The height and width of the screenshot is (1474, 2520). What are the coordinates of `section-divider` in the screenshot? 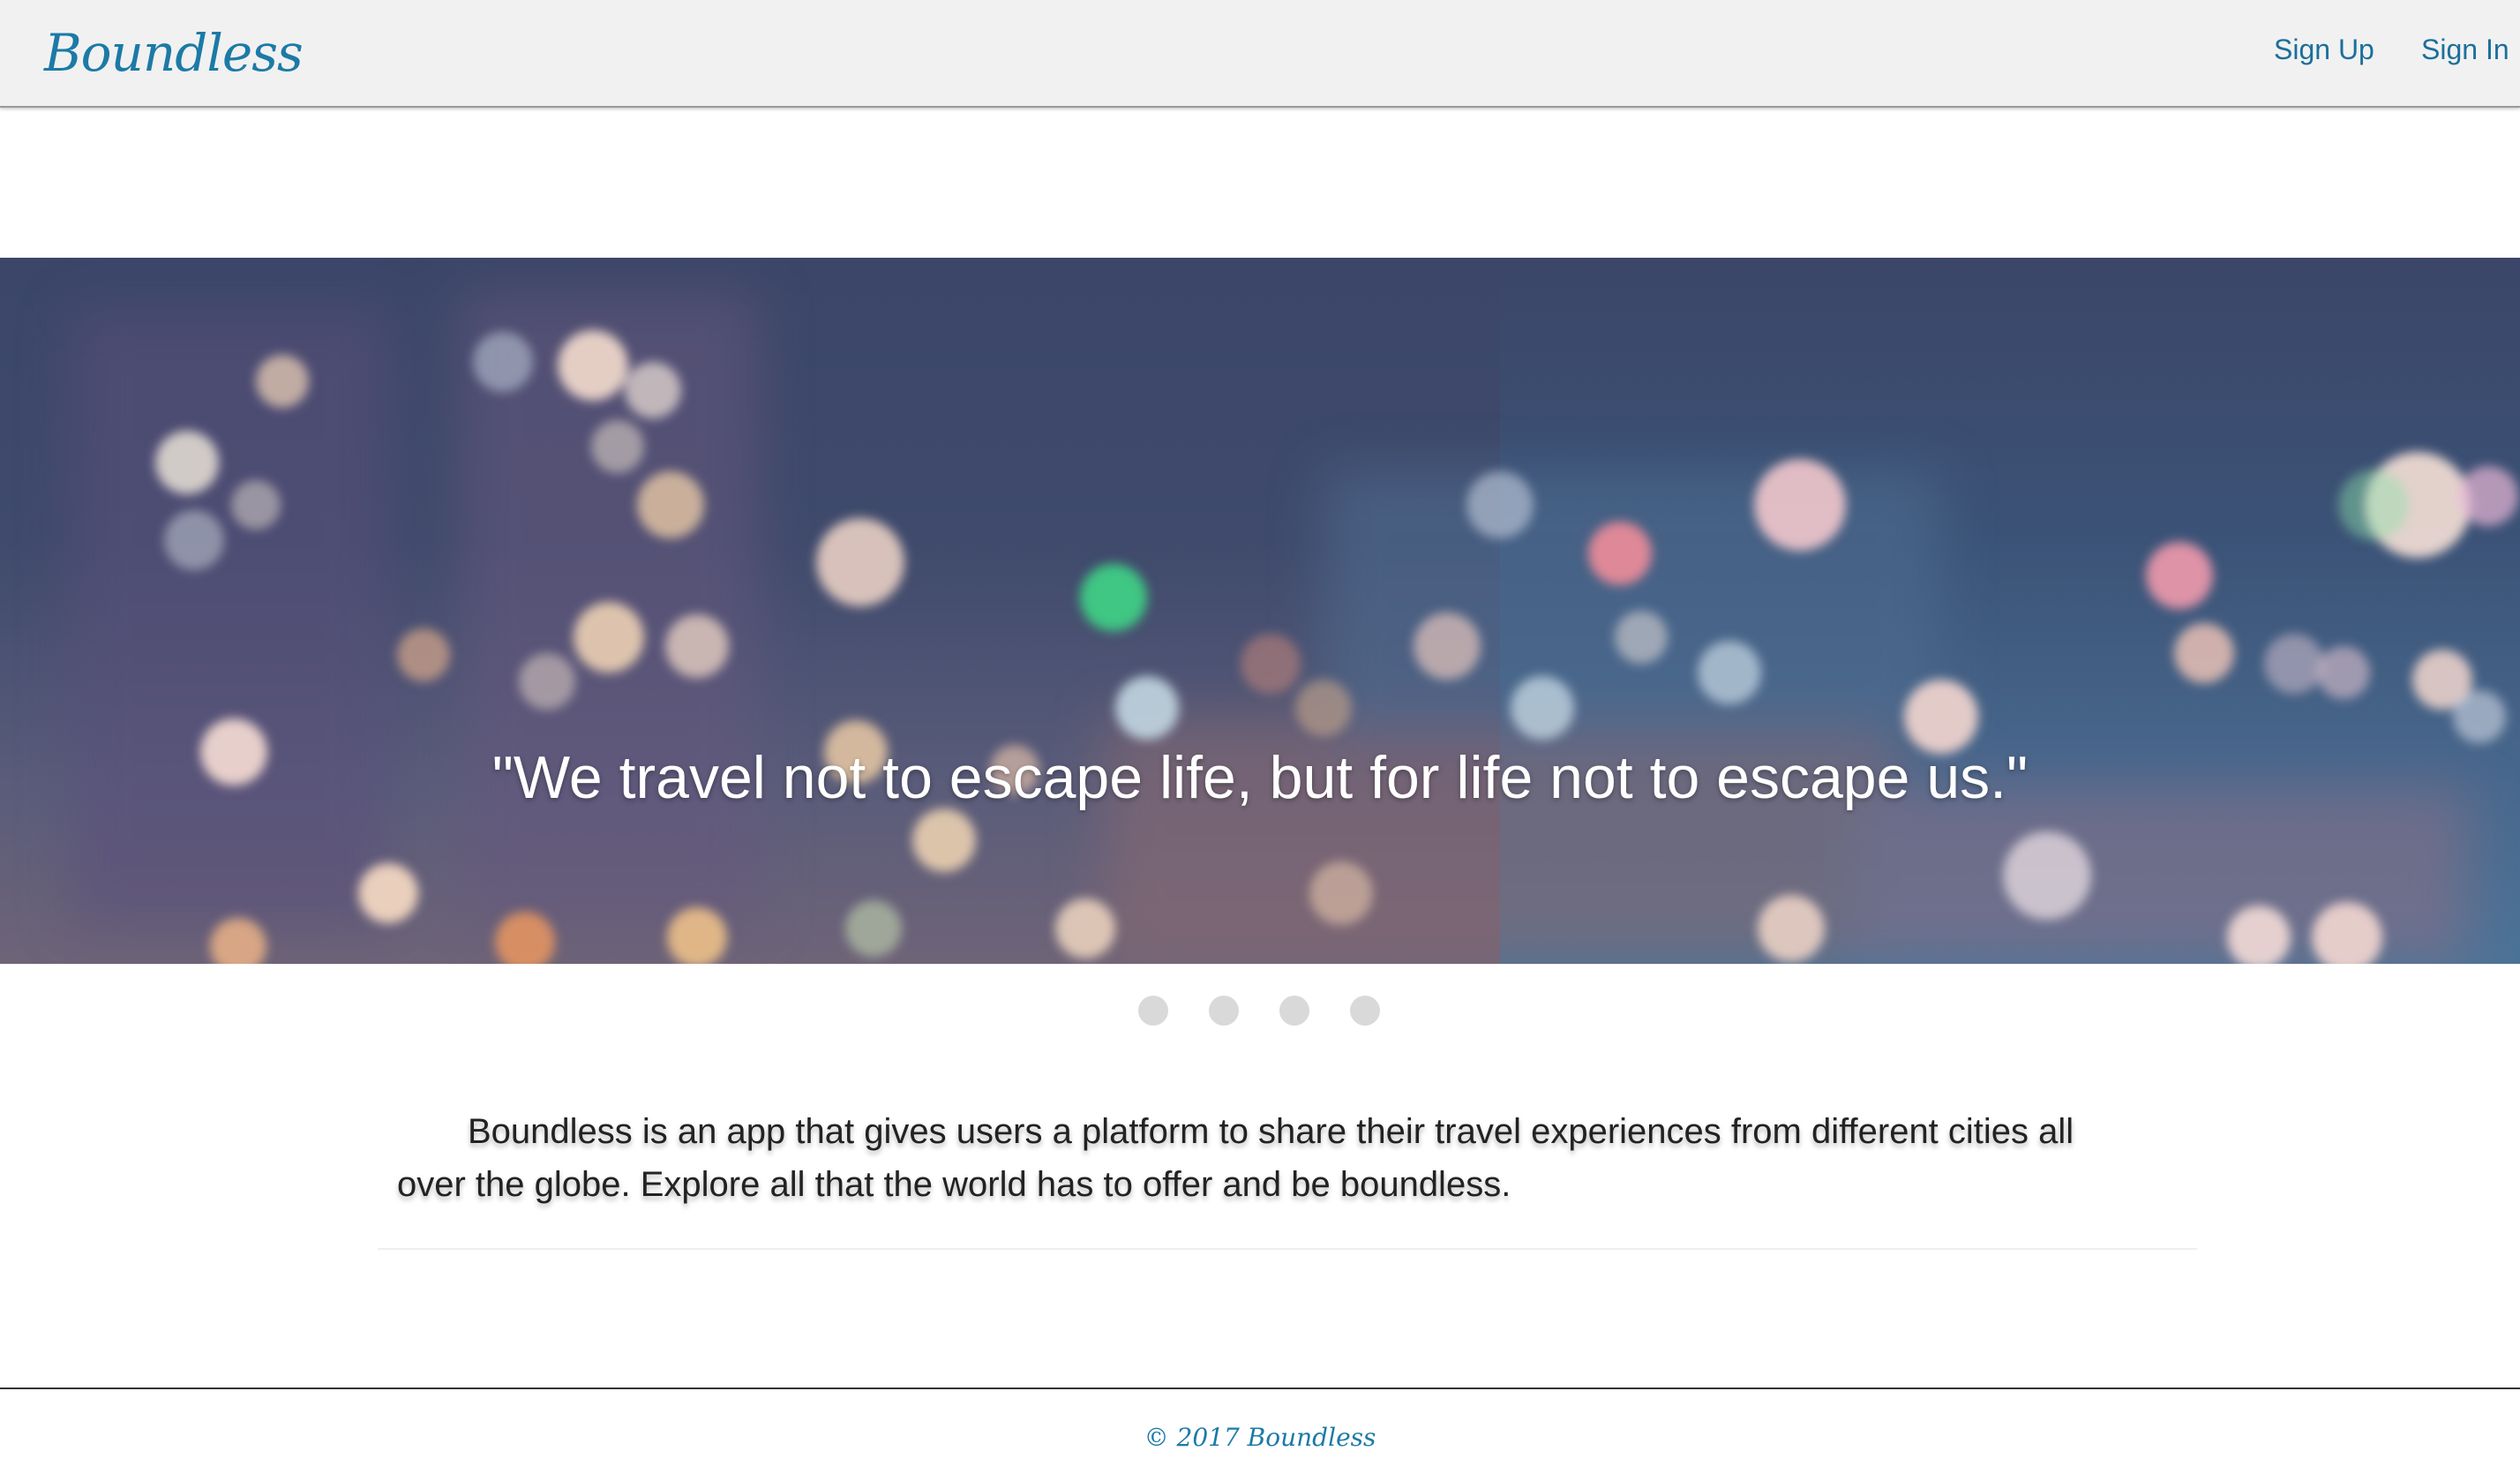 It's located at (1287, 1249).